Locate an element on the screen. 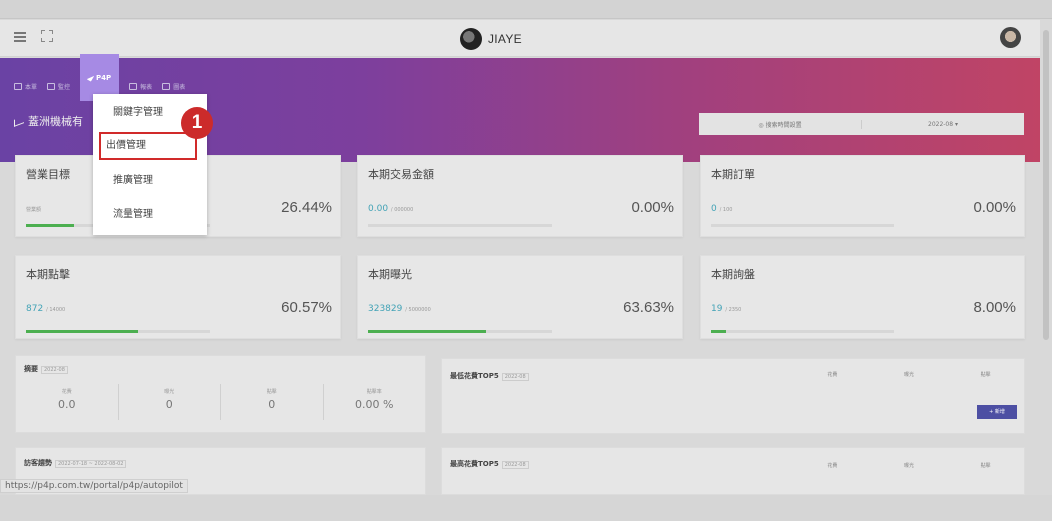 The width and height of the screenshot is (1052, 521). vertical-scrollbar is located at coordinates (1046, 257).